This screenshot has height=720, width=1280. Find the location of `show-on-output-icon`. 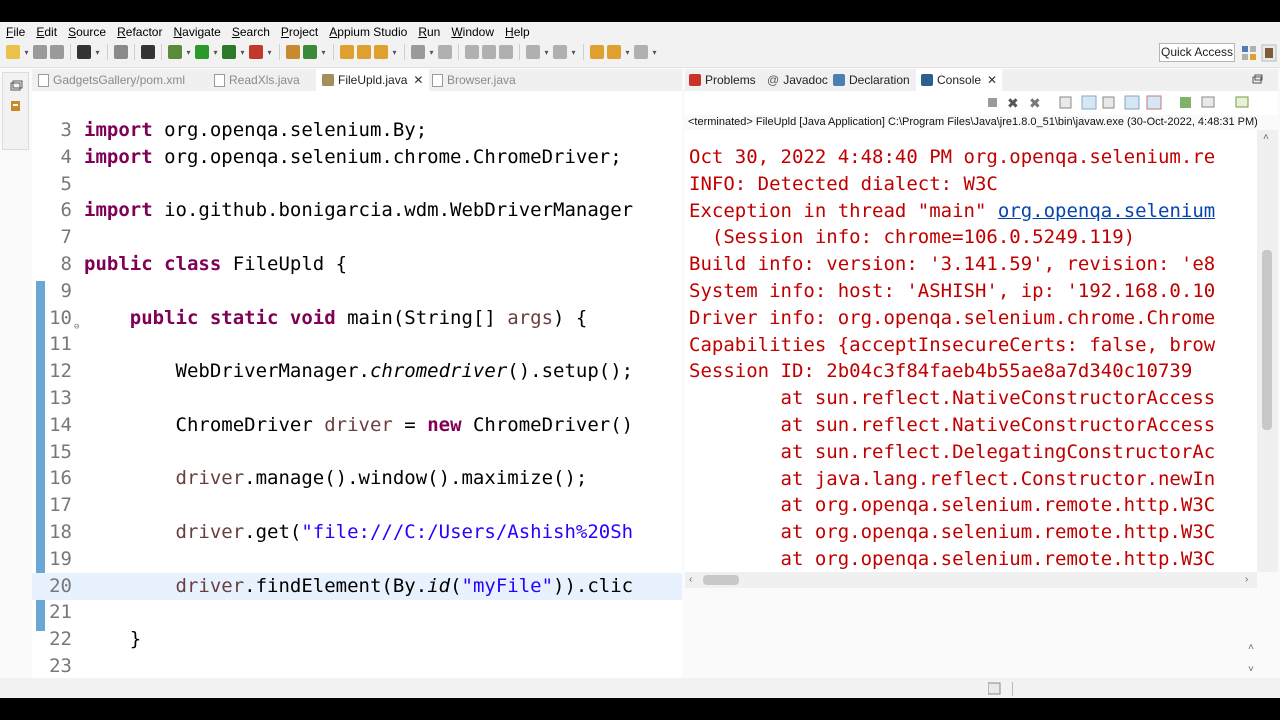

show-on-output-icon is located at coordinates (1132, 102).